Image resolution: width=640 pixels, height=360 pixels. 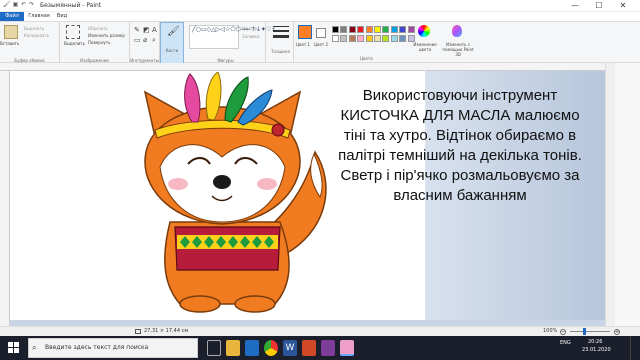 I want to click on text-icon: A, so click(x=154, y=30).